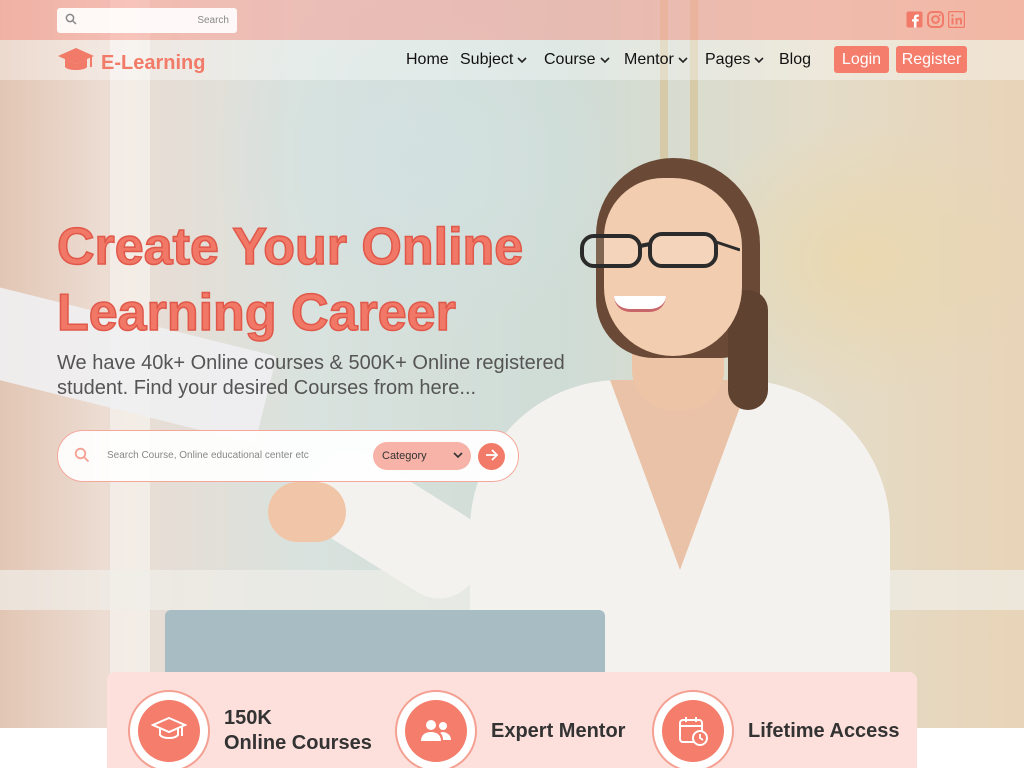 The image size is (1024, 768). What do you see at coordinates (290, 247) in the screenshot?
I see `hero-headline-line1: Create Your Online` at bounding box center [290, 247].